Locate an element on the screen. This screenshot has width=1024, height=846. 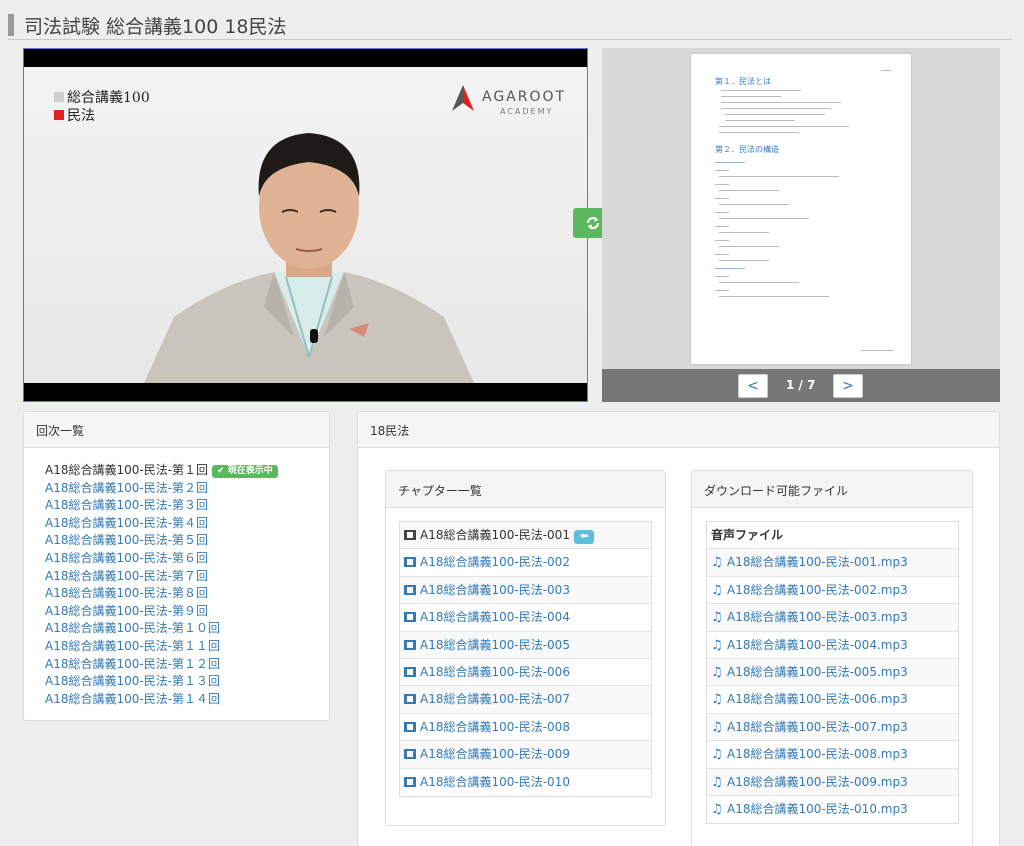
content-header: 18民法 is located at coordinates (678, 430).